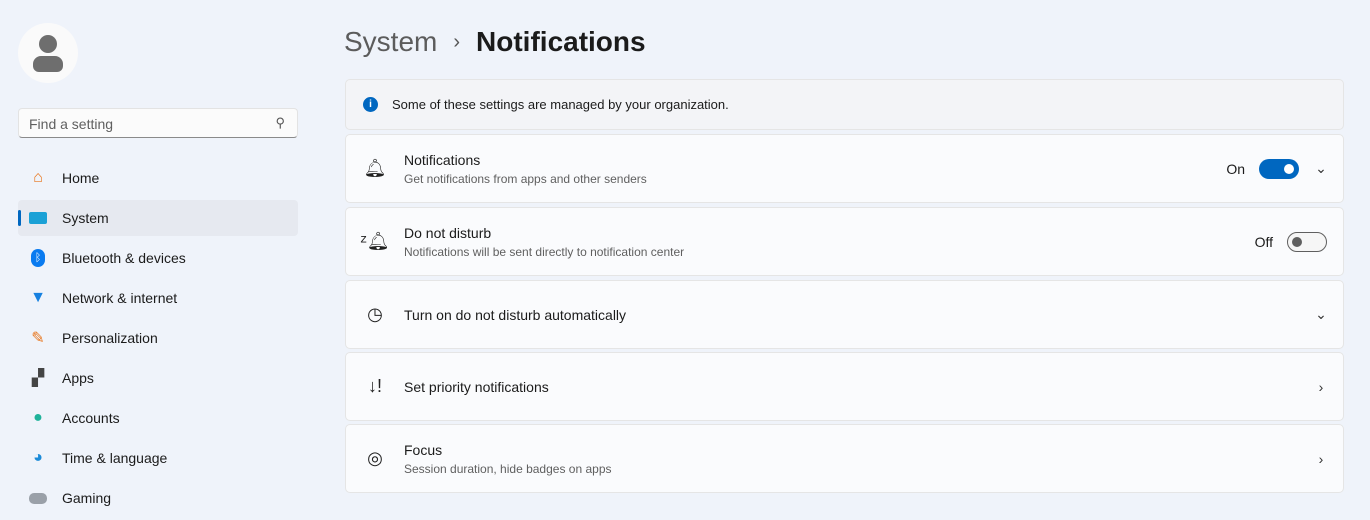  I want to click on clock-icon: ◷, so click(375, 314).